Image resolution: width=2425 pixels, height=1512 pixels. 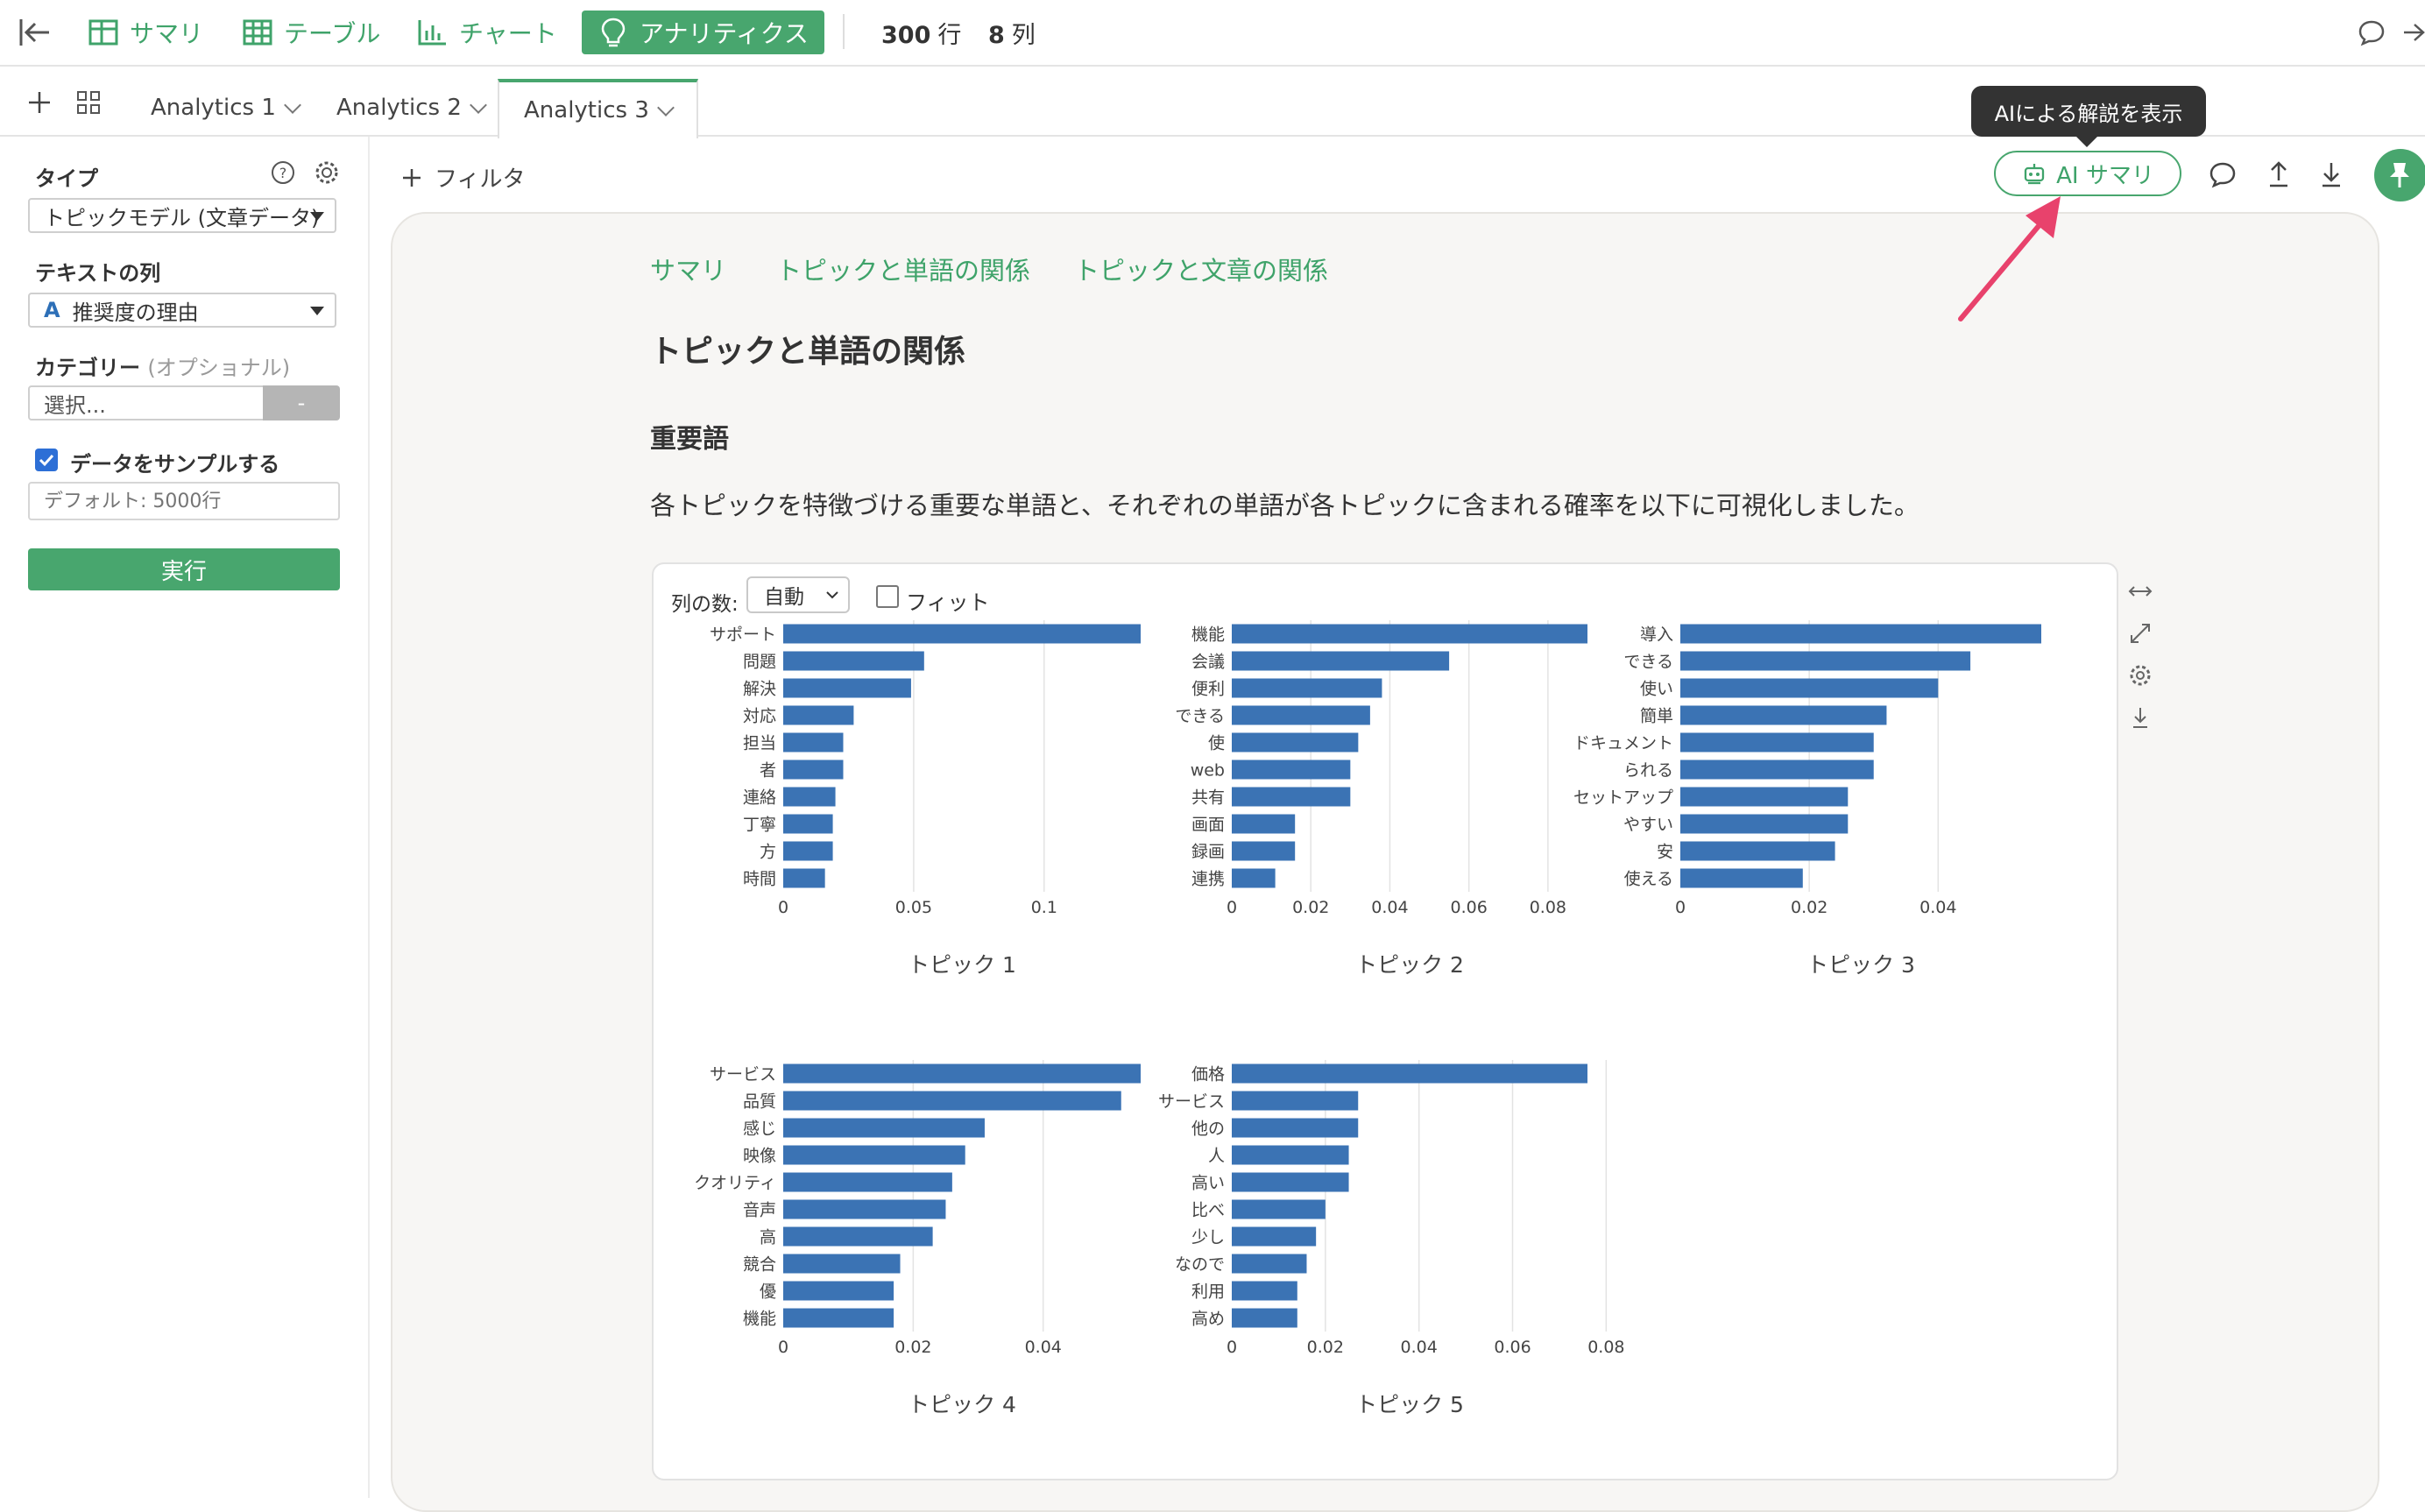 I want to click on subtab-topic-word: トピックと単語の関係, so click(x=903, y=269).